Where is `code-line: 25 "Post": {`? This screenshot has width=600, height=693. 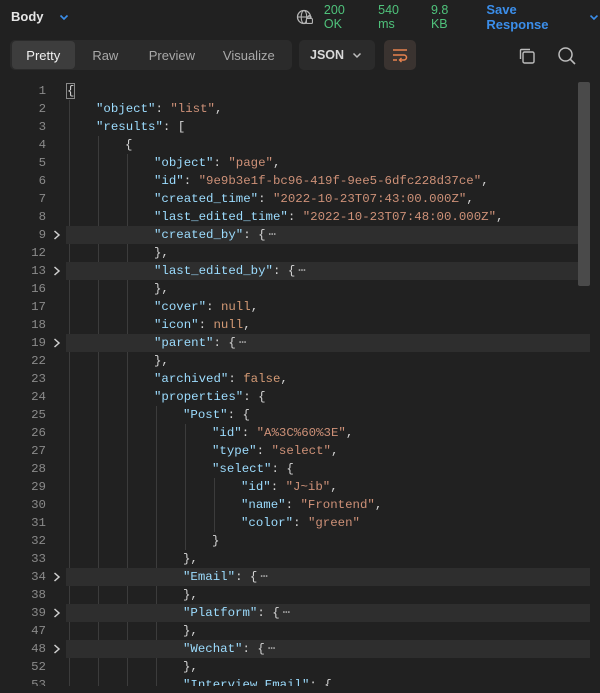 code-line: 25 "Post": { is located at coordinates (300, 415).